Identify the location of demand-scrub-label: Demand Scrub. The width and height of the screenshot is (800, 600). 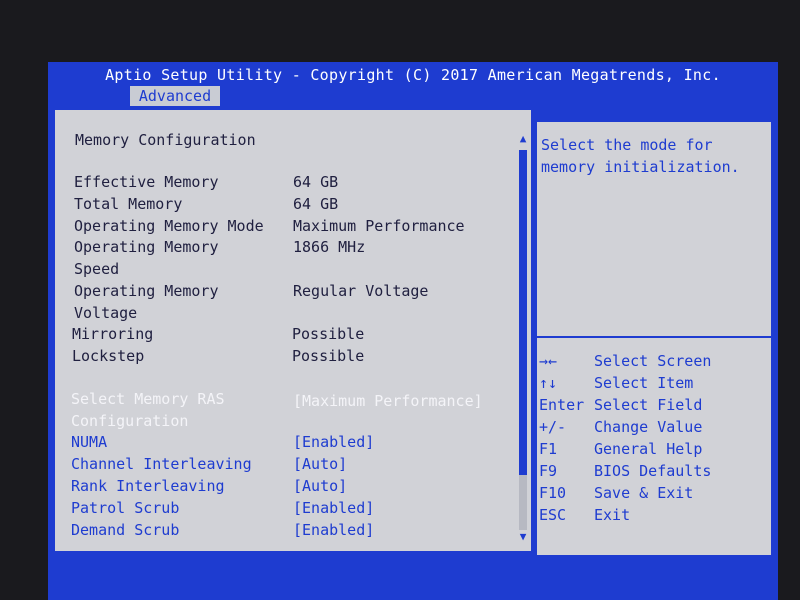
(125, 530).